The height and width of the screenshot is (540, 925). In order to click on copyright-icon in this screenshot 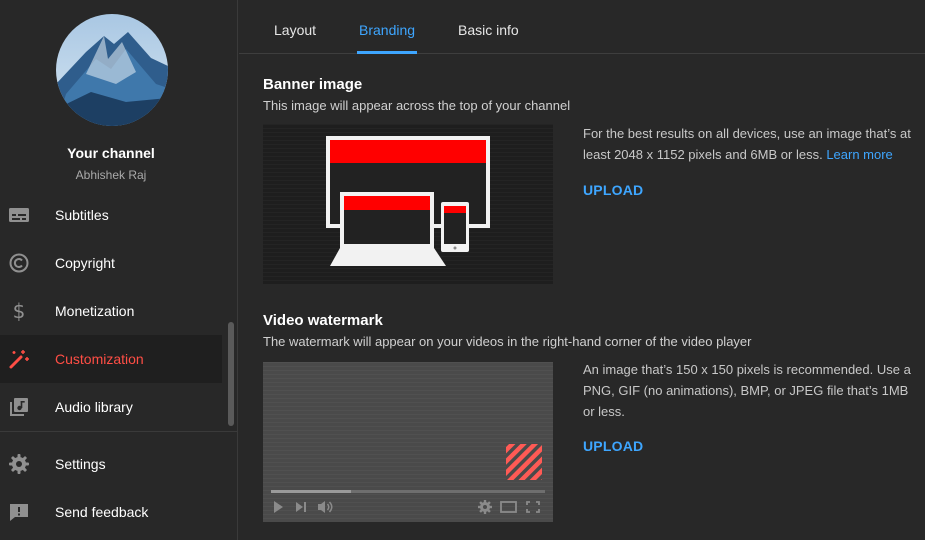, I will do `click(19, 263)`.